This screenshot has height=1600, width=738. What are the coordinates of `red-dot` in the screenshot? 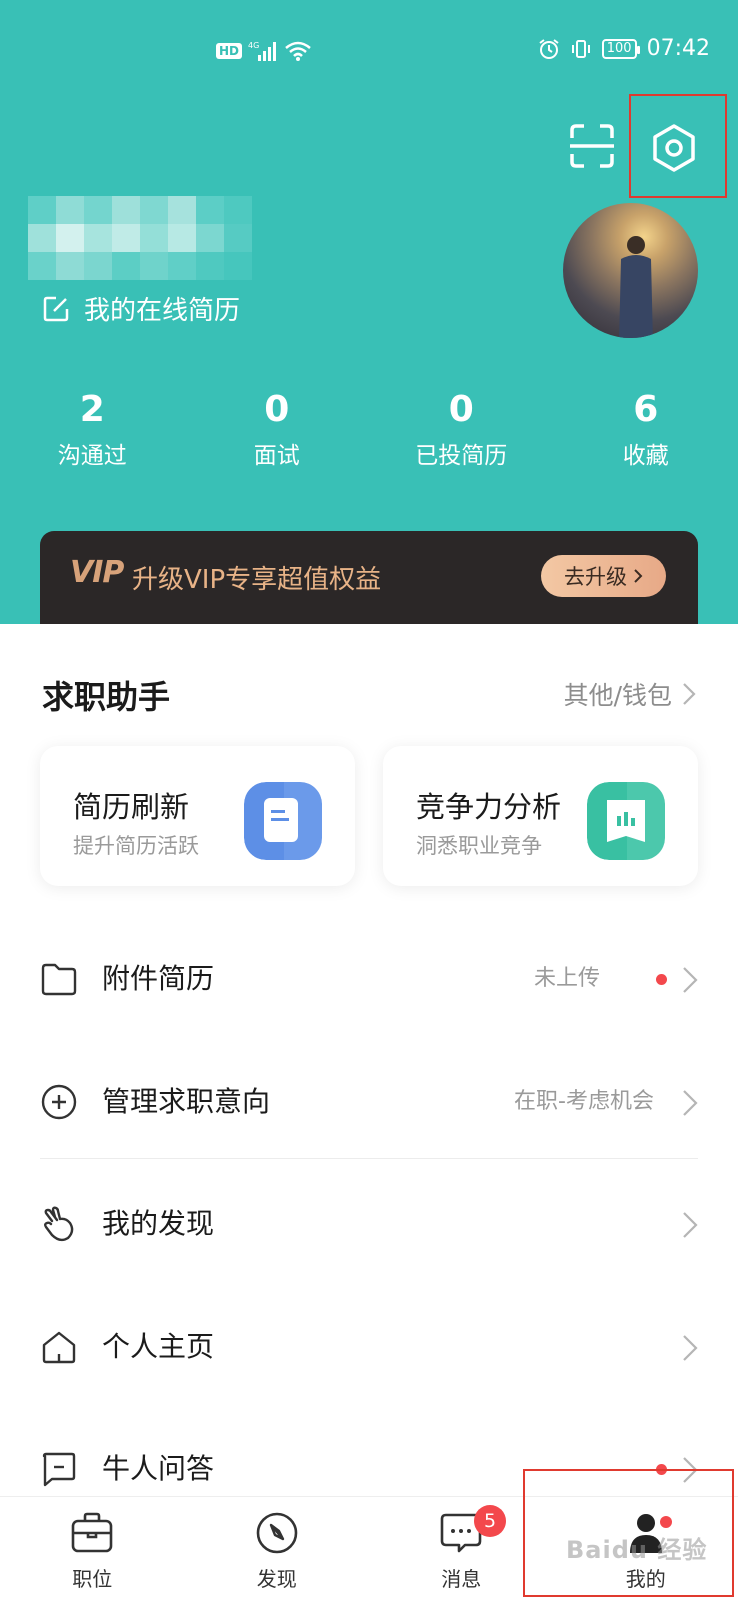 It's located at (661, 979).